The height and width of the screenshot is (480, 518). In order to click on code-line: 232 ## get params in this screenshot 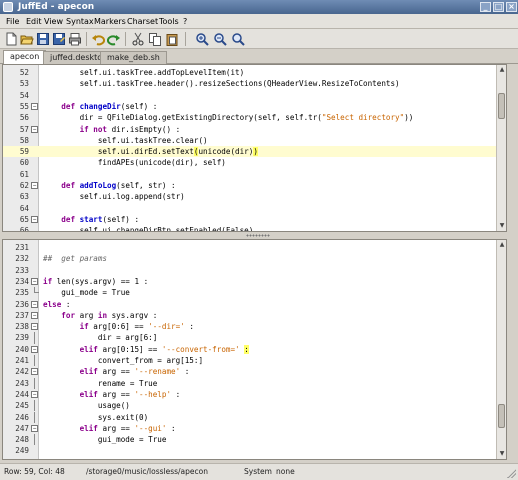, I will do `click(254, 258)`.